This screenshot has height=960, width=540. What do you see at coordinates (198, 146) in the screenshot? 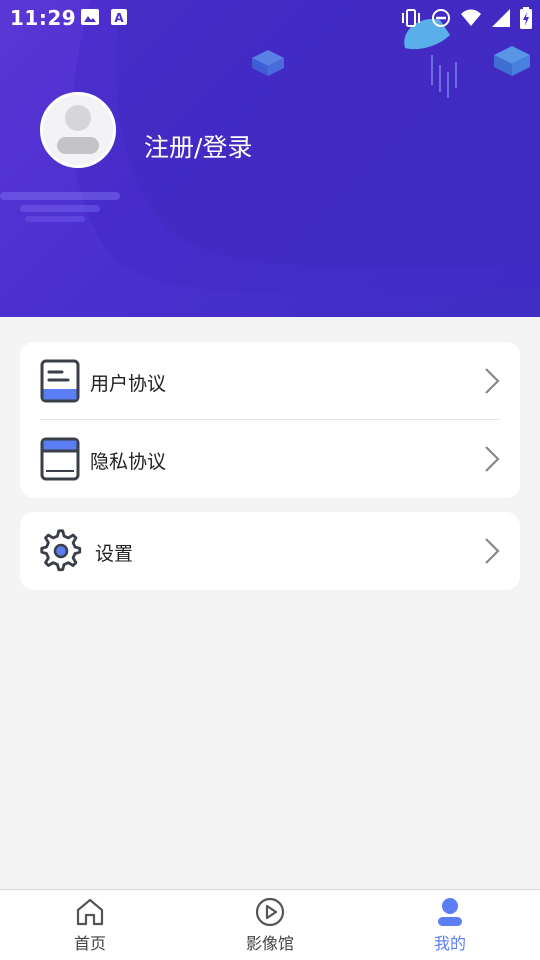
I see `login-register-link: 注册/登录` at bounding box center [198, 146].